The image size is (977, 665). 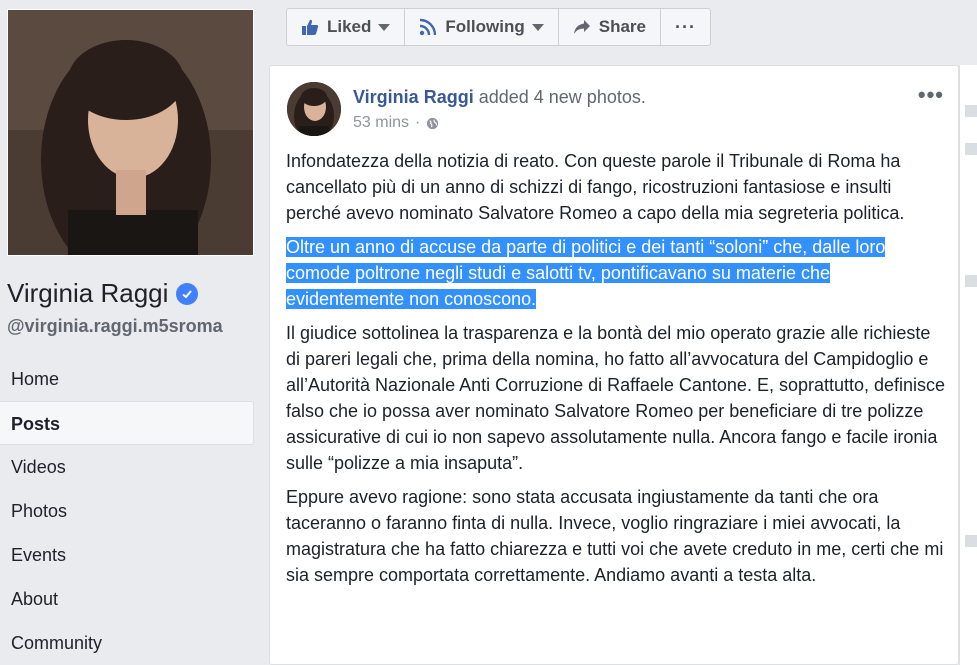 I want to click on globe-icon, so click(x=432, y=123).